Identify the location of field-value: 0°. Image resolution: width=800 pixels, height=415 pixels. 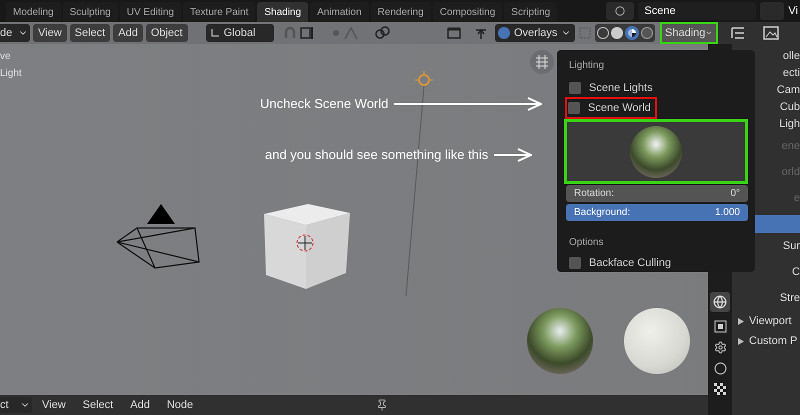
(735, 194).